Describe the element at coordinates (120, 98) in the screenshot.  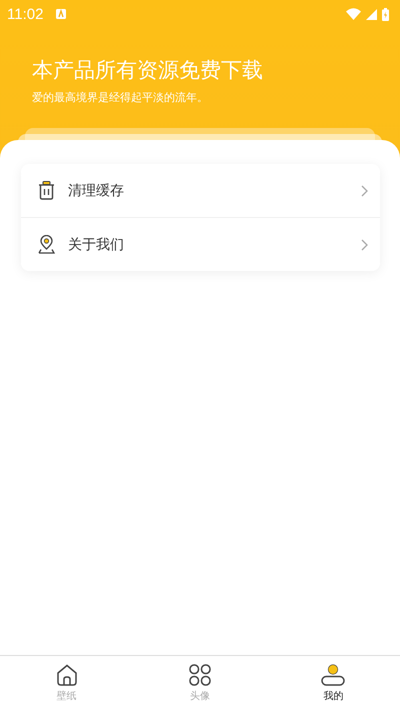
I see `header-subtitle: 爱的最高境界是经得起平淡的流年。` at that location.